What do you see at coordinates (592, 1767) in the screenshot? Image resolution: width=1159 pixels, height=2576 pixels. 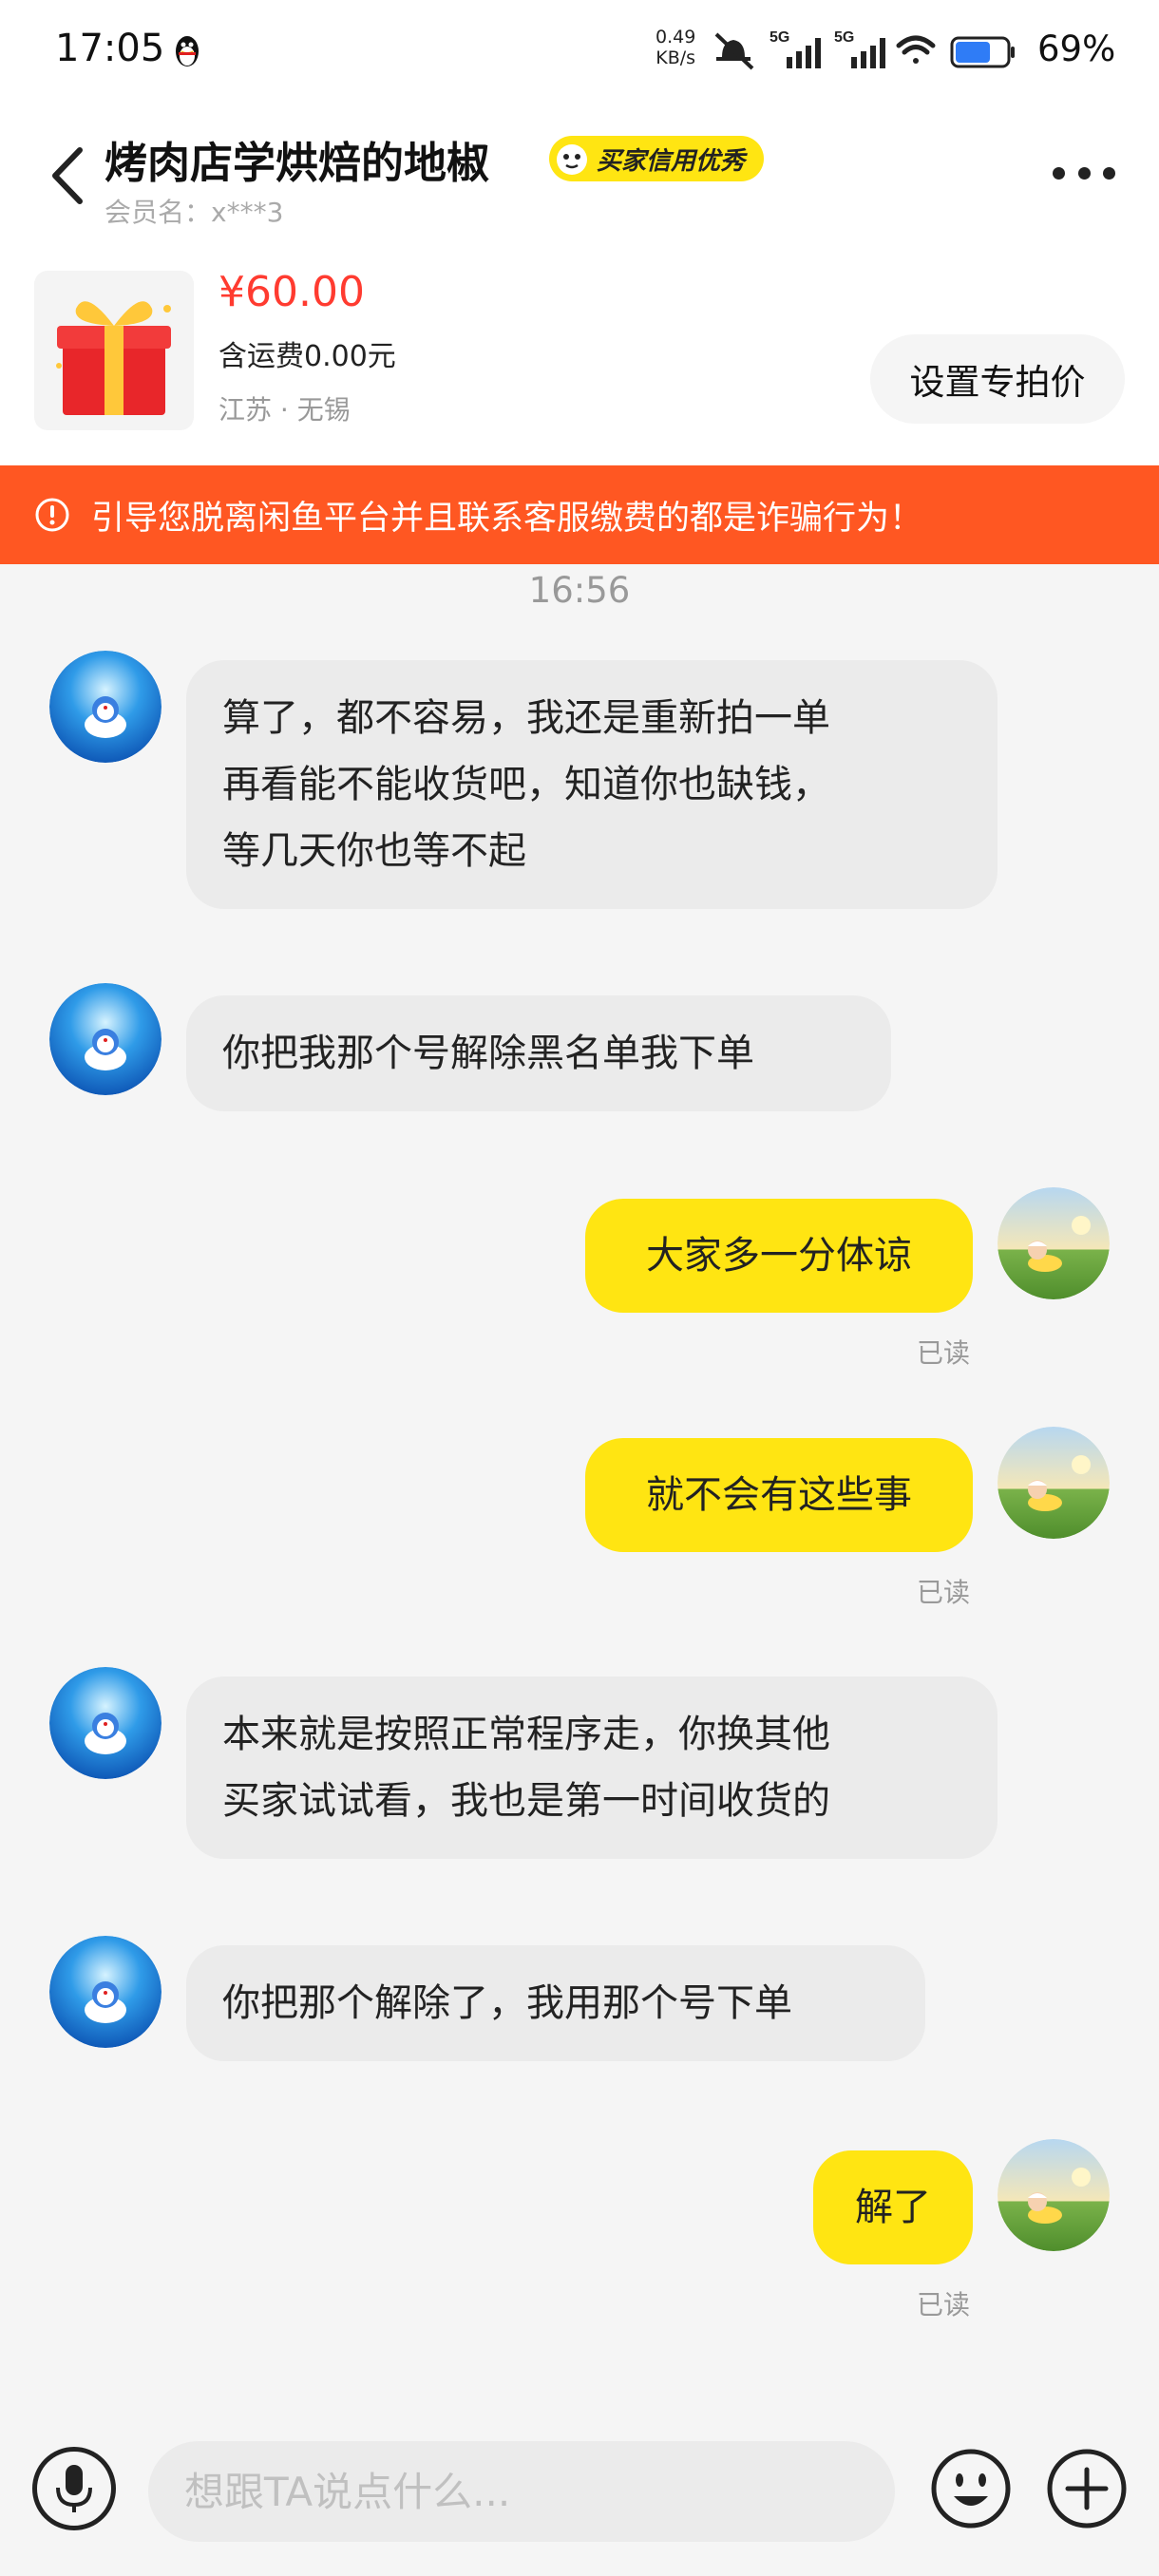 I see `message-bubble-incoming: 本来就是按照正常程序走，你换其他 买家试试看，我也是第一时间收货的` at bounding box center [592, 1767].